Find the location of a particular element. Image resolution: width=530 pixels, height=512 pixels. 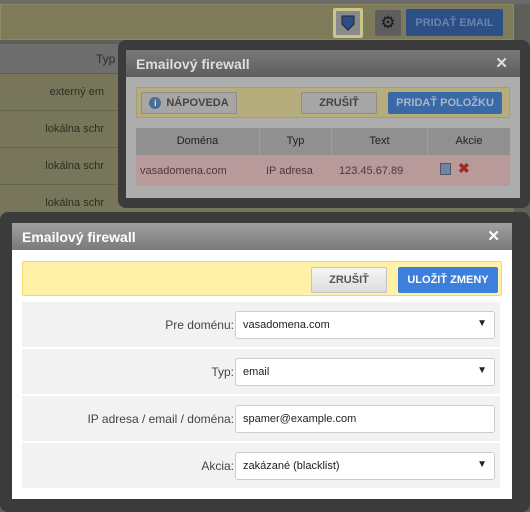

form-row-domain: Pre doménu: vasadomena.com ▼ is located at coordinates (261, 325).